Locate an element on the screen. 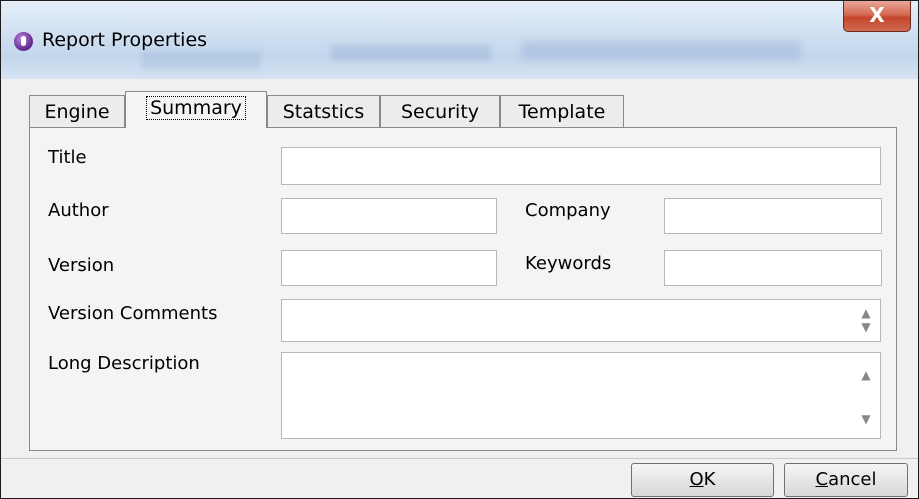 The image size is (919, 499). long-description-textarea: ▲ ▼ is located at coordinates (581, 395).